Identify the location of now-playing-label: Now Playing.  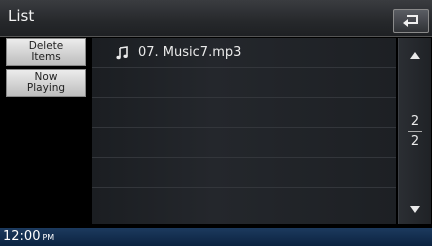
(46, 82).